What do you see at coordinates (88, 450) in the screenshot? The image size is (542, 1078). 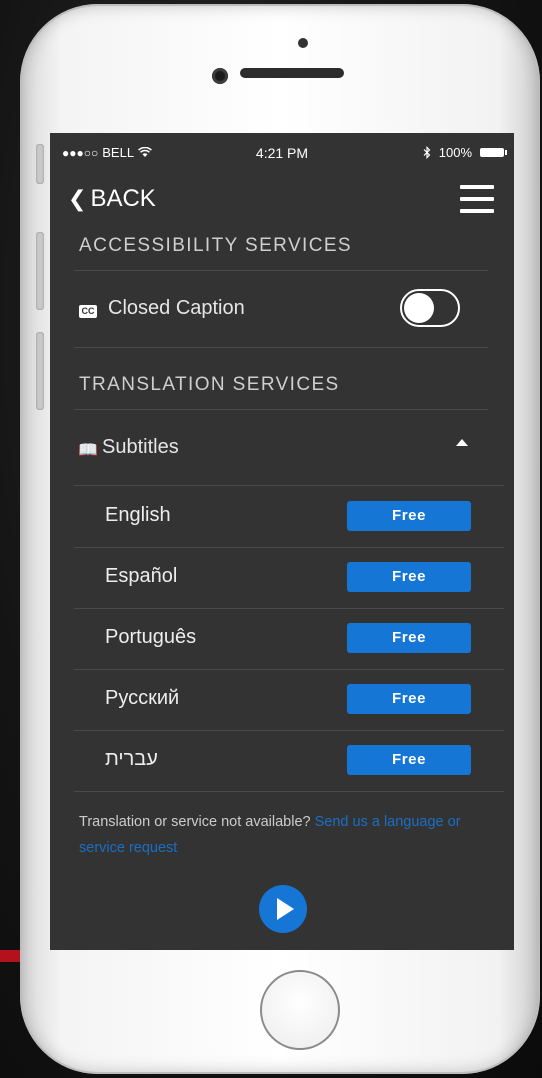 I see `subtitles-icon: 📖` at bounding box center [88, 450].